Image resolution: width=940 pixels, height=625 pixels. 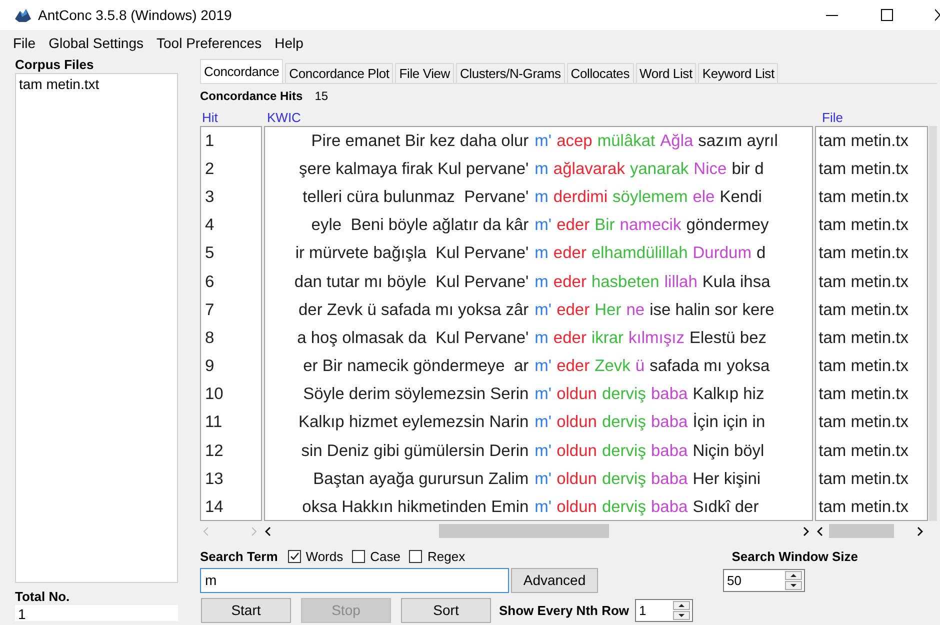 I want to click on window-size-spinner: 50, so click(x=764, y=580).